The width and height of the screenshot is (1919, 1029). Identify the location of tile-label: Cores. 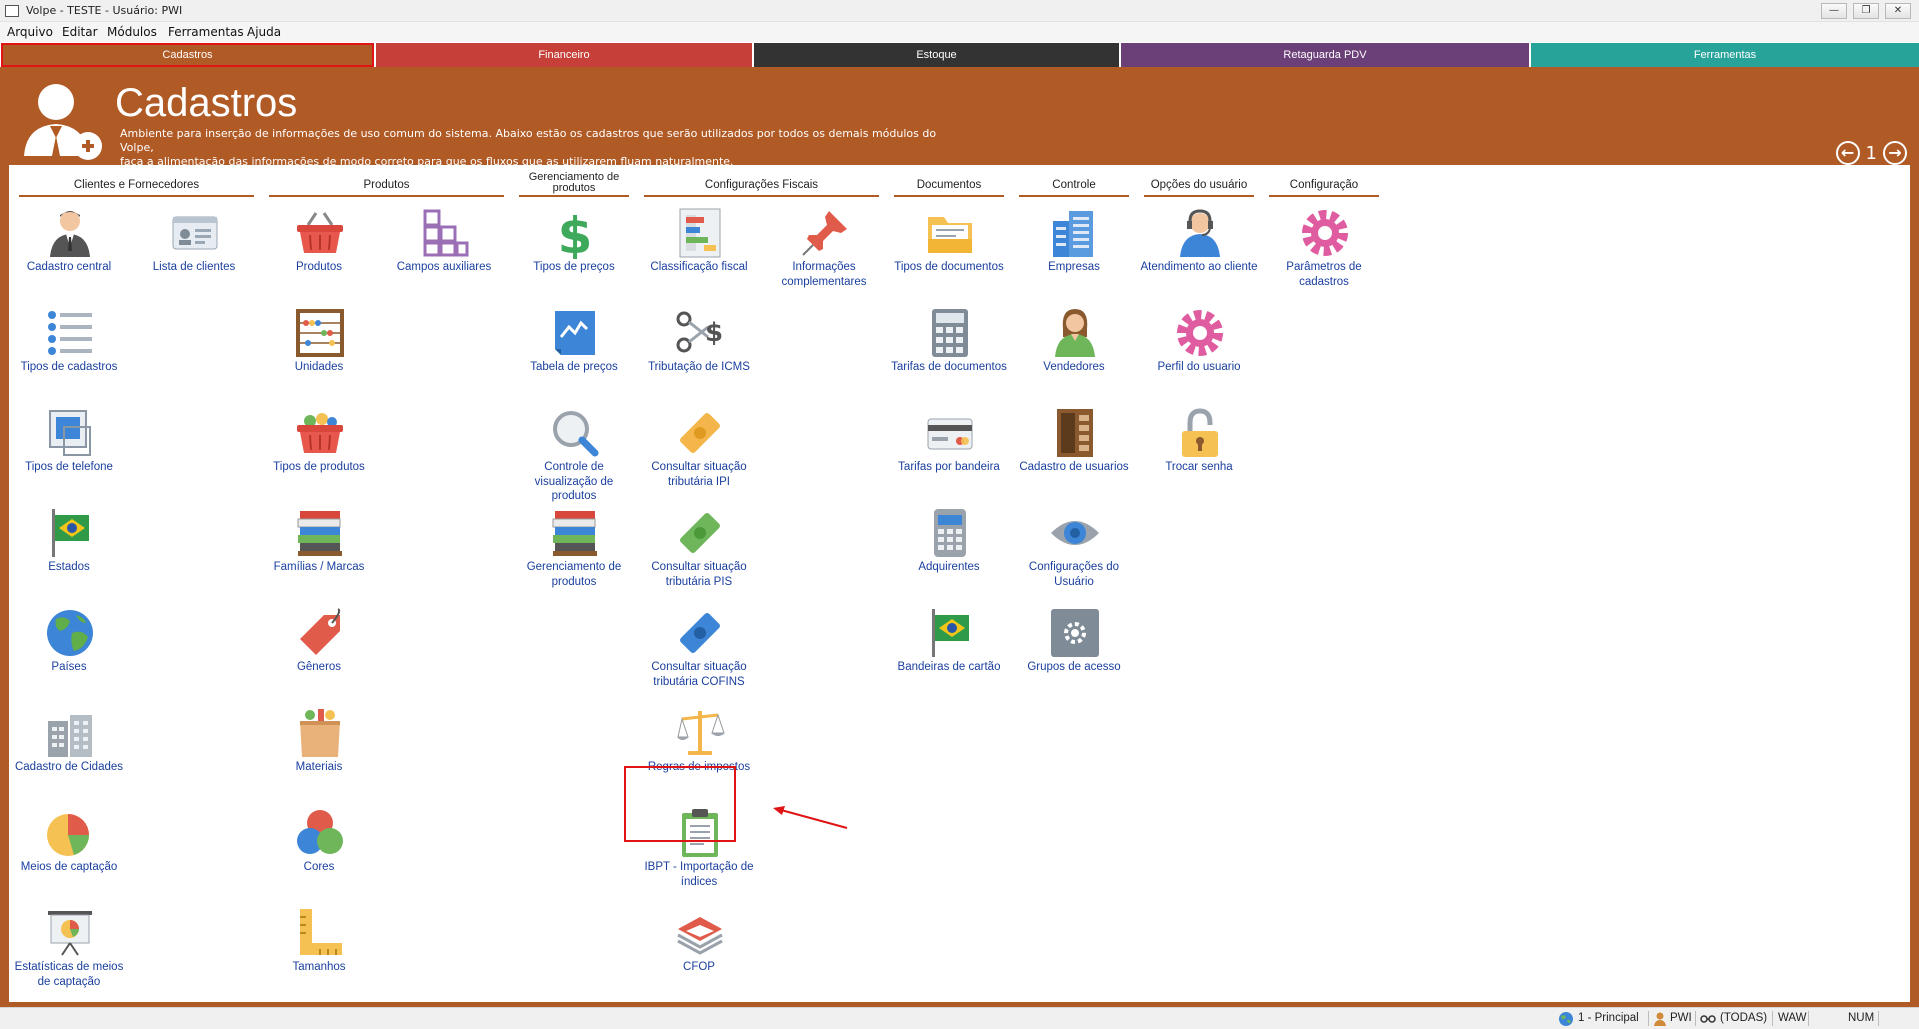
(319, 867).